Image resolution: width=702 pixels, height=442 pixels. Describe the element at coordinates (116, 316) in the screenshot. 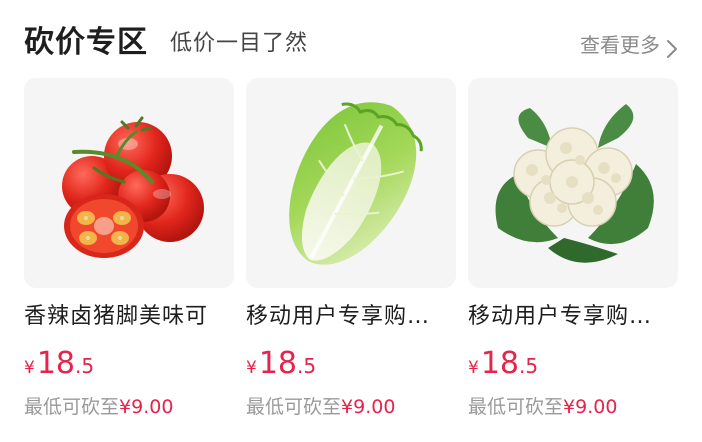

I see `product-name: 香辣卤猪脚美味可` at that location.